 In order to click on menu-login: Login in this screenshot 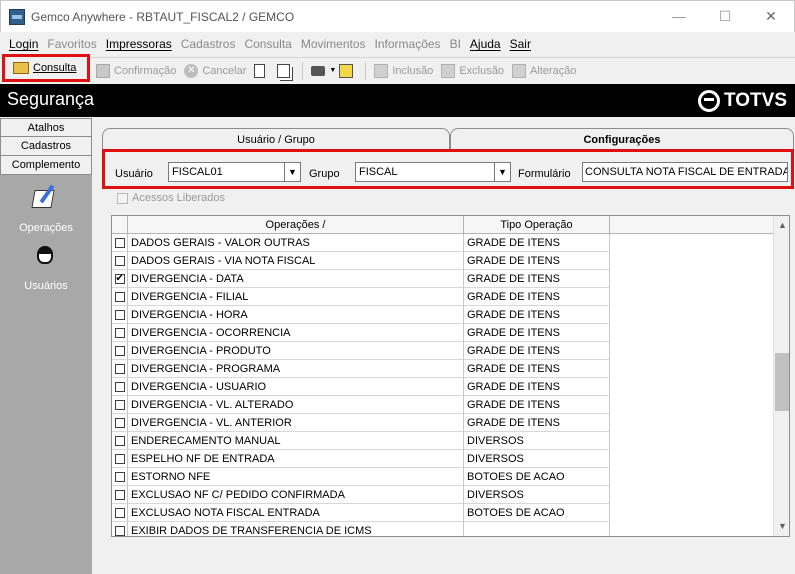, I will do `click(23, 44)`.